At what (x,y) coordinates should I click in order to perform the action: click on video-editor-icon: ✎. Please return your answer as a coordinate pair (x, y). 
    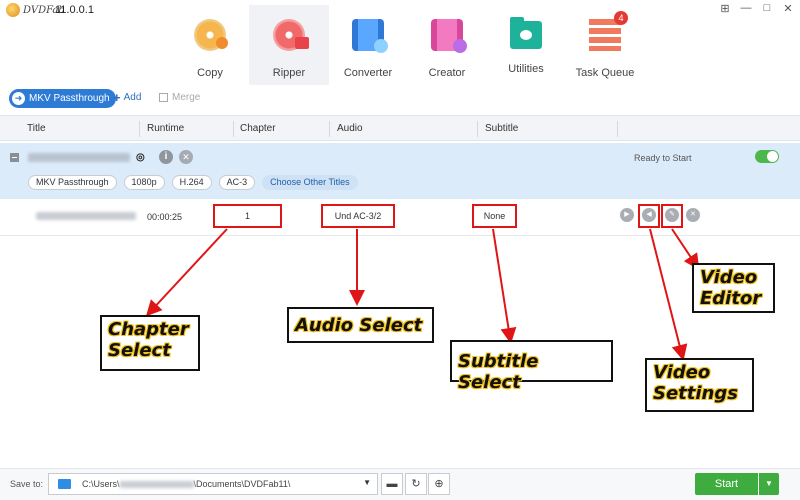
    Looking at the image, I should click on (672, 215).